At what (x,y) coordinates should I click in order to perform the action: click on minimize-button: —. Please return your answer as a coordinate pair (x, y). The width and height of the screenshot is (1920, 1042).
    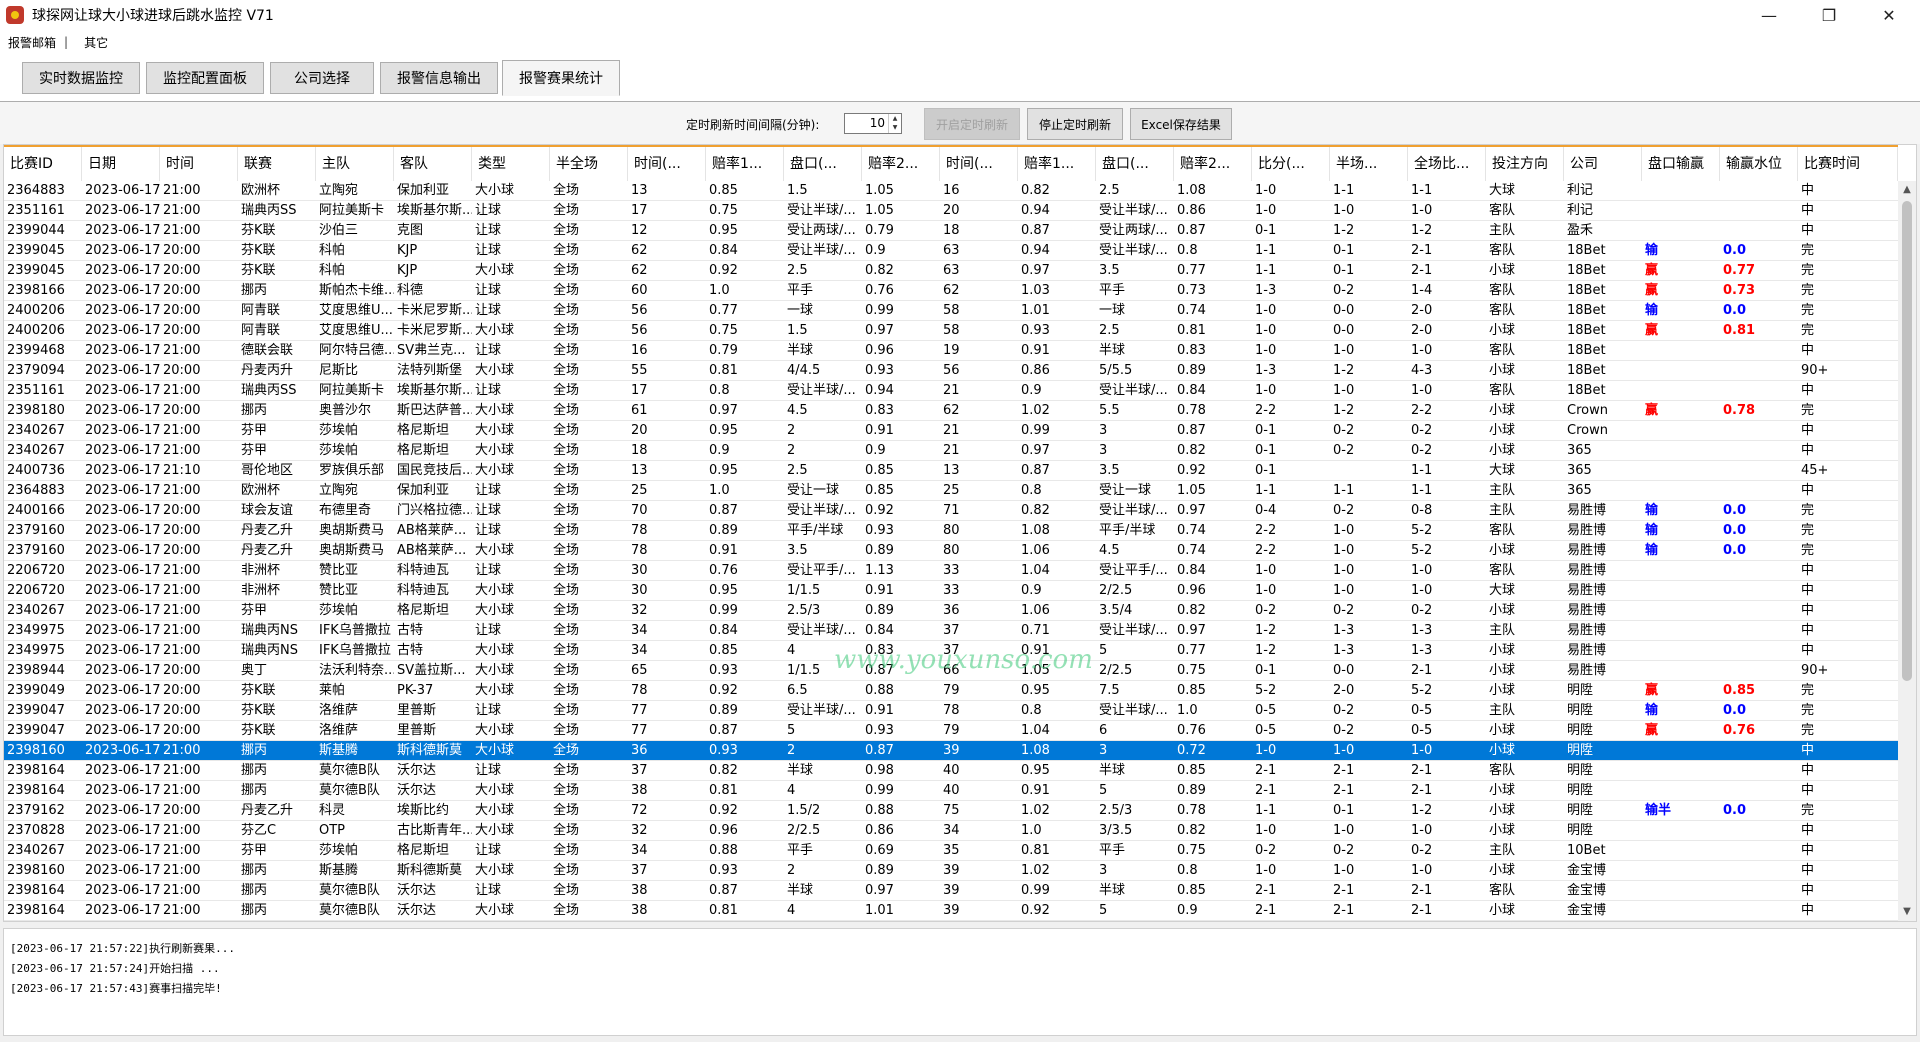
    Looking at the image, I should click on (1769, 15).